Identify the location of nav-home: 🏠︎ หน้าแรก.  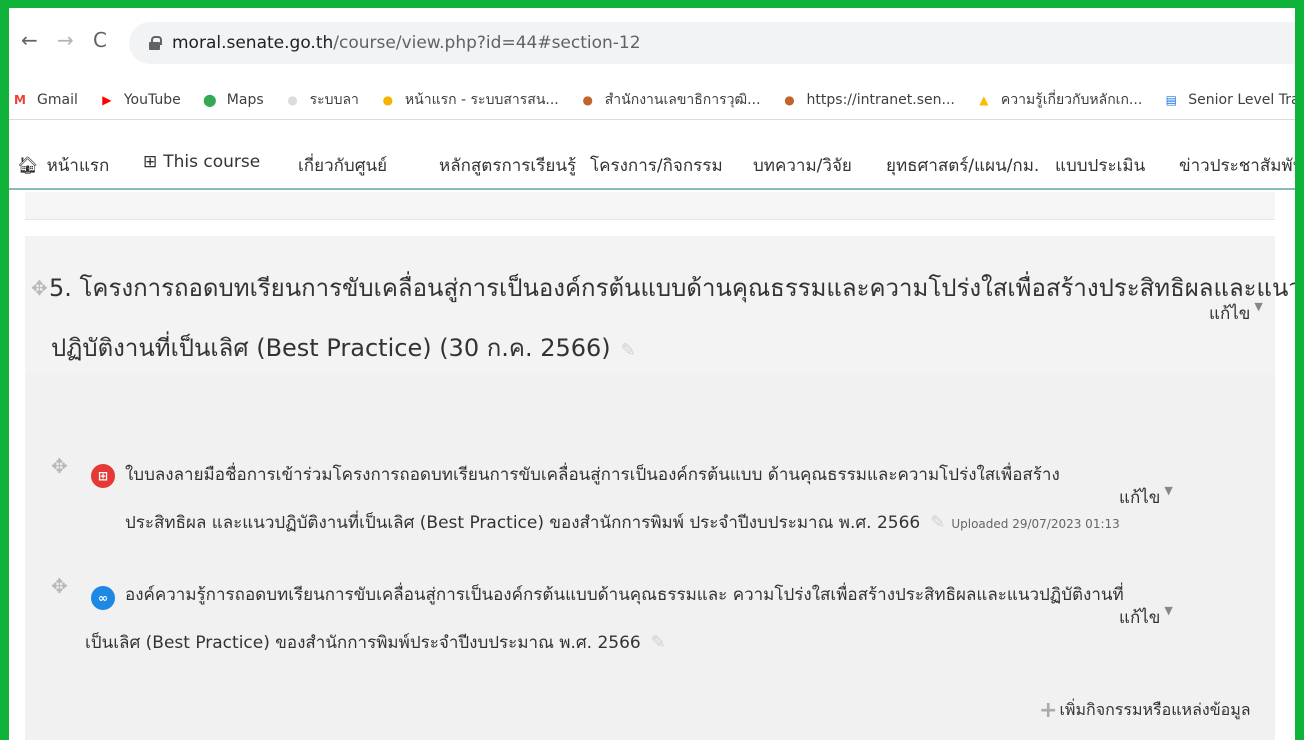
(63, 165).